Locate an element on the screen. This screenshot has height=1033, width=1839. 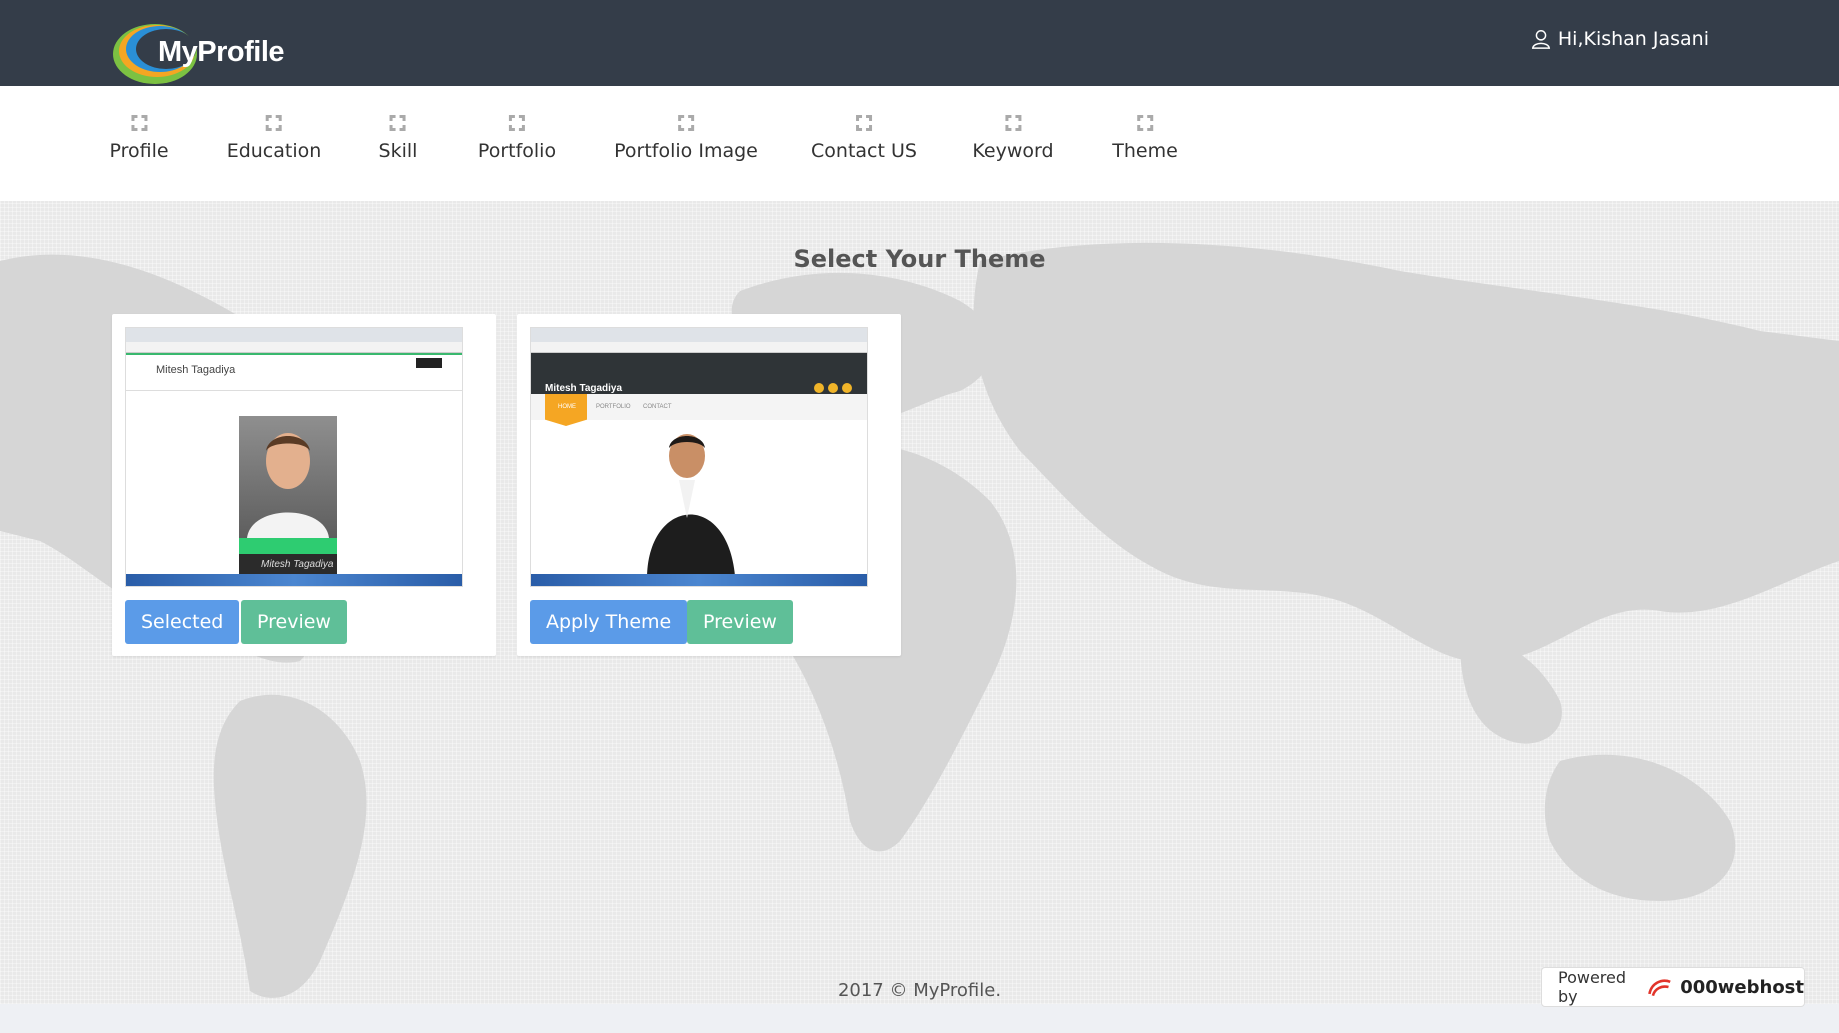
social-circles-icon is located at coordinates (833, 388).